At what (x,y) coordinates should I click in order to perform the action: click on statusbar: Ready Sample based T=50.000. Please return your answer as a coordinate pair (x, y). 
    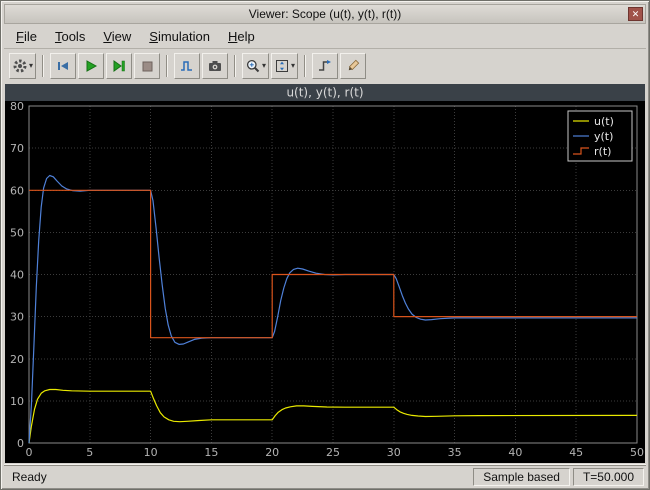
    Looking at the image, I should click on (325, 475).